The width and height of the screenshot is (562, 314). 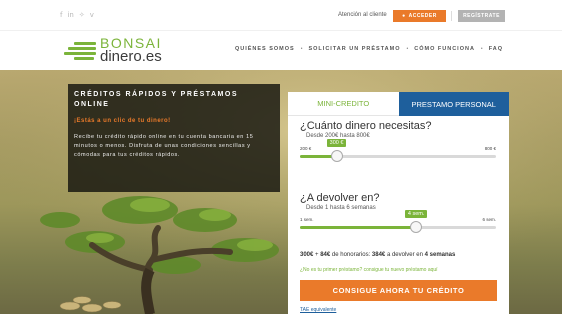 I want to click on linkedin-icon: in, so click(x=70, y=15).